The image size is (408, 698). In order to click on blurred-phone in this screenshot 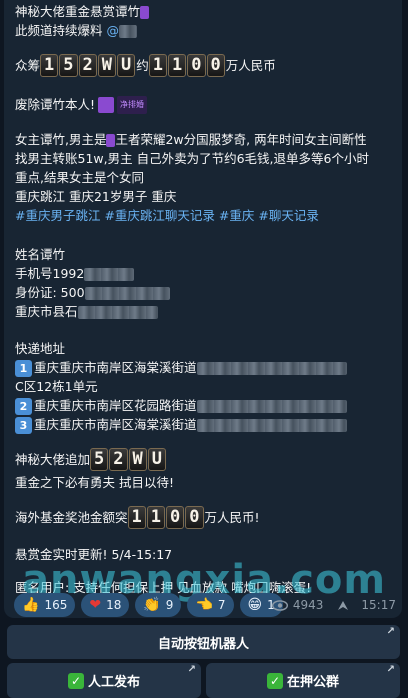, I will do `click(109, 274)`.